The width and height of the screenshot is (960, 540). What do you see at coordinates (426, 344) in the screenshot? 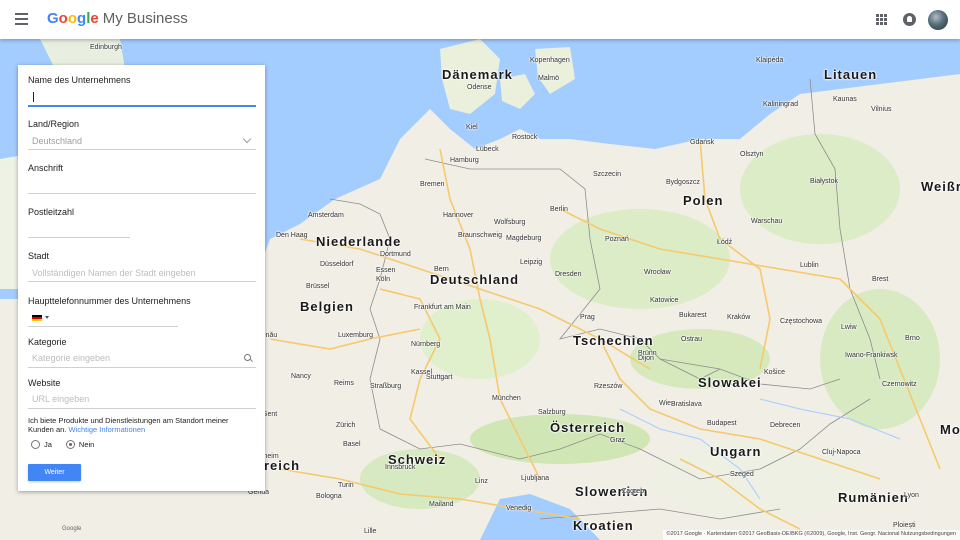
I see `map-city-label: Nürnberg` at bounding box center [426, 344].